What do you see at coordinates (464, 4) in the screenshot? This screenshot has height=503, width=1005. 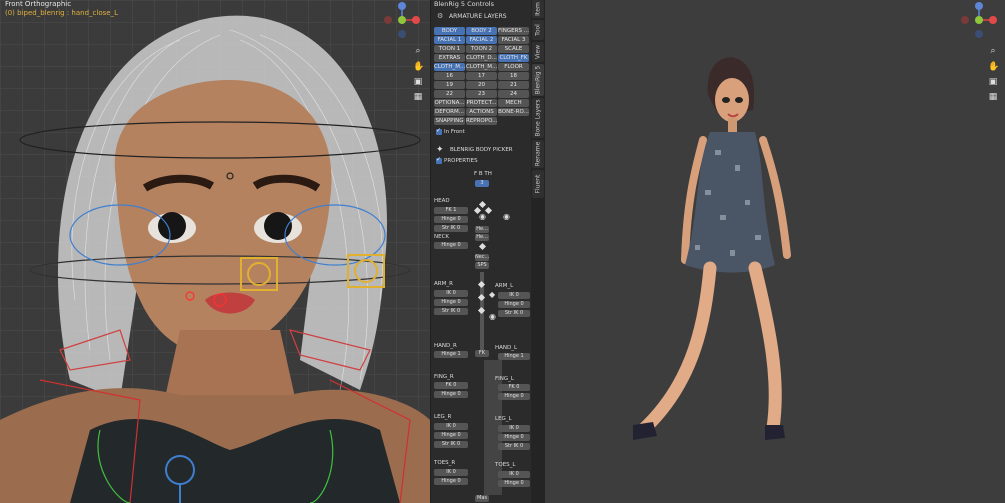 I see `panel-header: BlenRig 5 Controls` at bounding box center [464, 4].